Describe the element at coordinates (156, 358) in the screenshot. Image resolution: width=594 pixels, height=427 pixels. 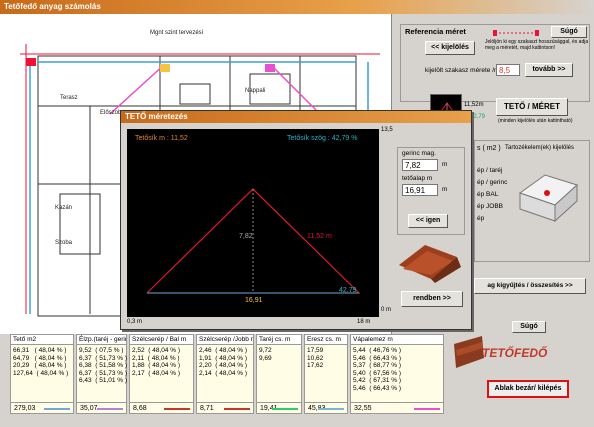
I see `column-row: 2,11 ( 48,04 % )` at that location.